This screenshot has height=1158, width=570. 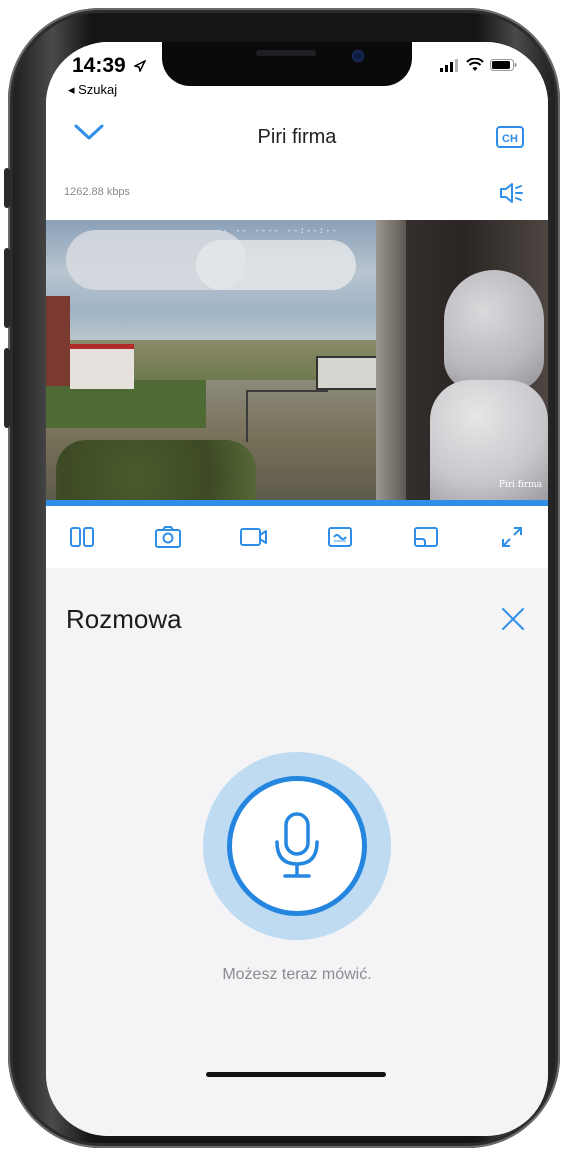 I want to click on home-indicator, so click(x=296, y=1074).